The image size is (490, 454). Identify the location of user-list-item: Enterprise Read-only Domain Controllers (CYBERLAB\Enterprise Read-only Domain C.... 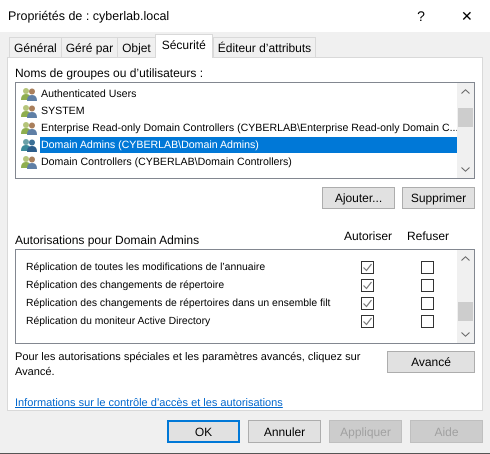
(236, 127).